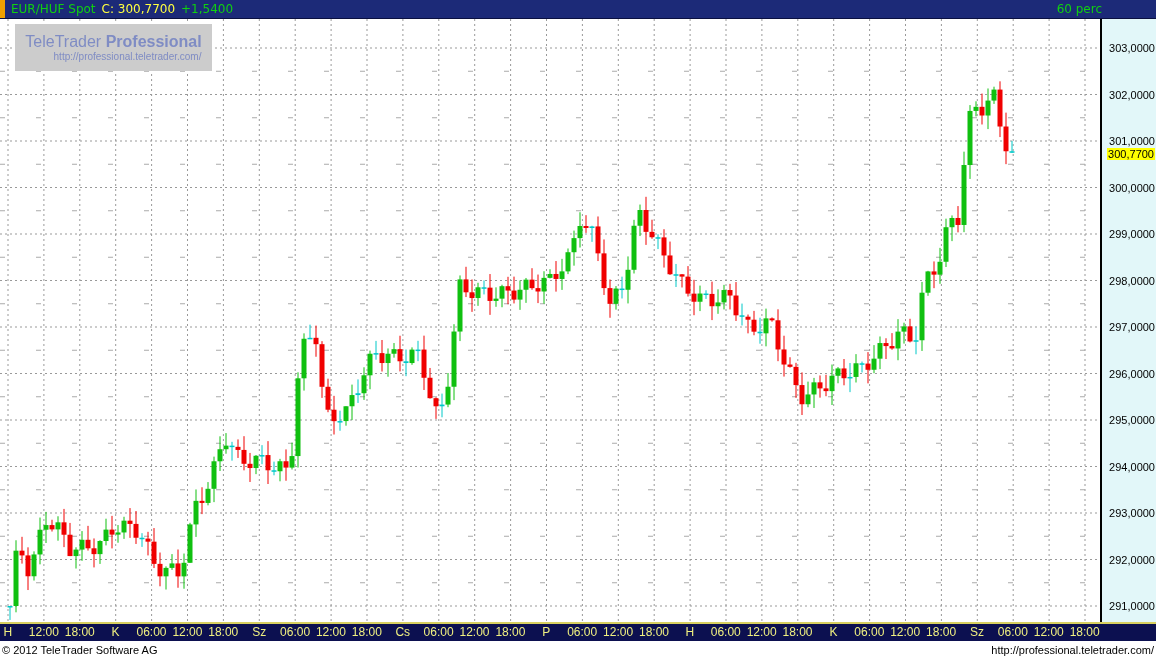  Describe the element at coordinates (80, 650) in the screenshot. I see `copyright-text: © 2012 TeleTrader Software AG` at that location.